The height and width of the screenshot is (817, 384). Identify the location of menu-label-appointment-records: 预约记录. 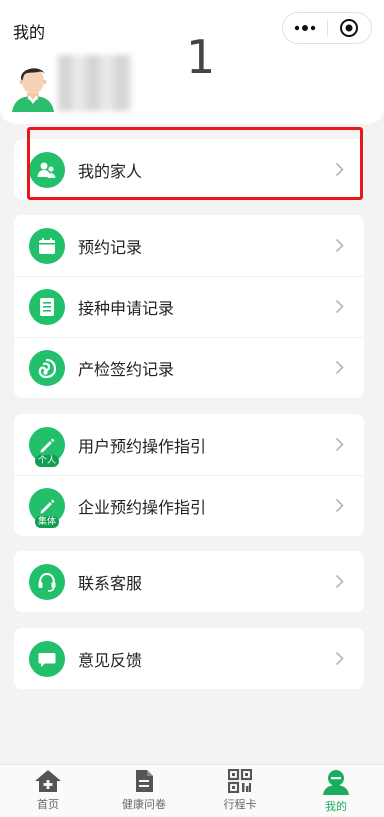
(110, 247).